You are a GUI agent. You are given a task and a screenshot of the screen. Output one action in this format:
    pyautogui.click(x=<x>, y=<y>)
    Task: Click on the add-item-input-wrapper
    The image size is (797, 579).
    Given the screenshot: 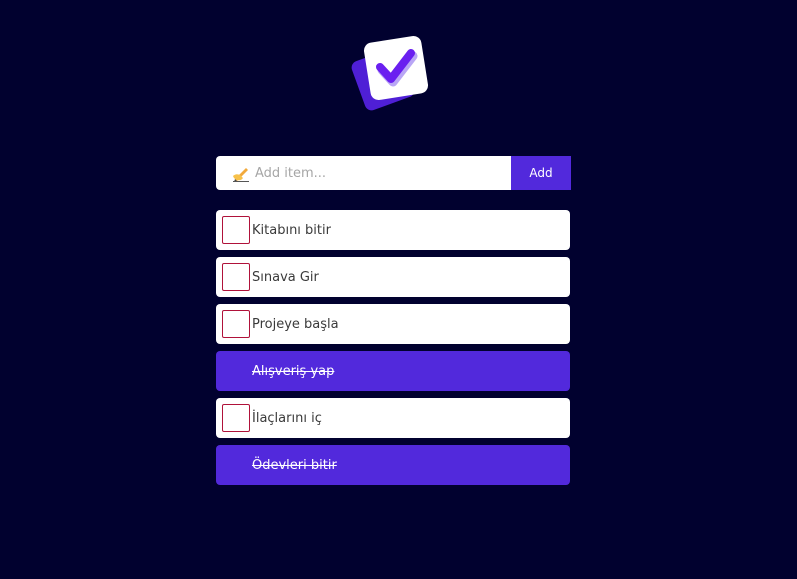 What is the action you would take?
    pyautogui.click(x=363, y=173)
    